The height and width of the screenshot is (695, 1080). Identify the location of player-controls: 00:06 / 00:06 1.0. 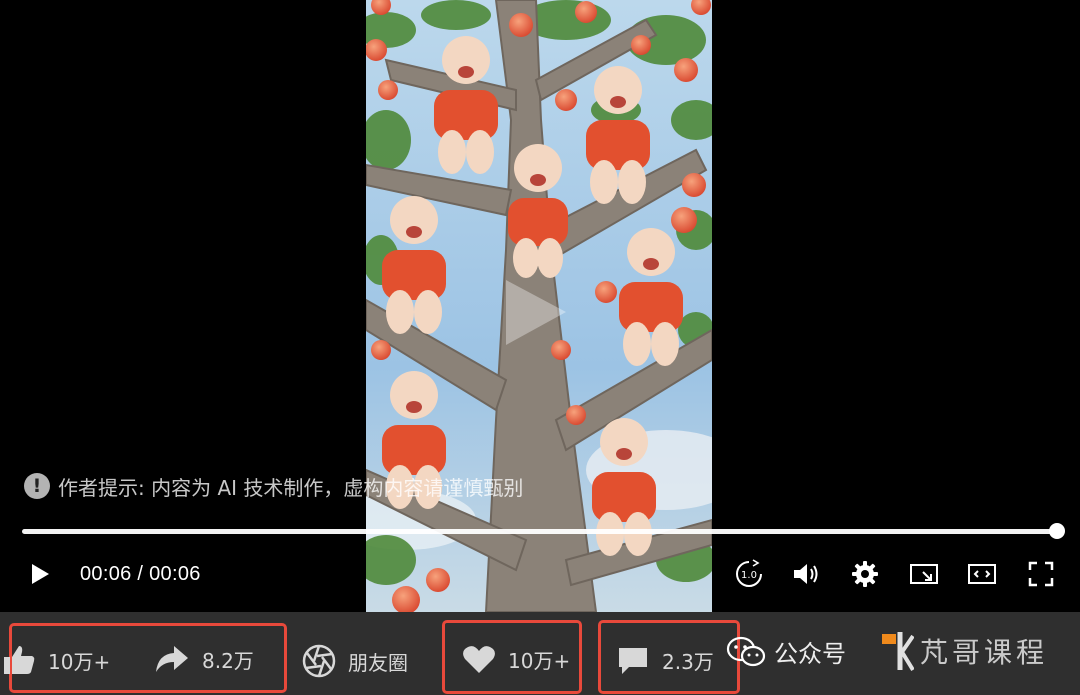
(540, 574).